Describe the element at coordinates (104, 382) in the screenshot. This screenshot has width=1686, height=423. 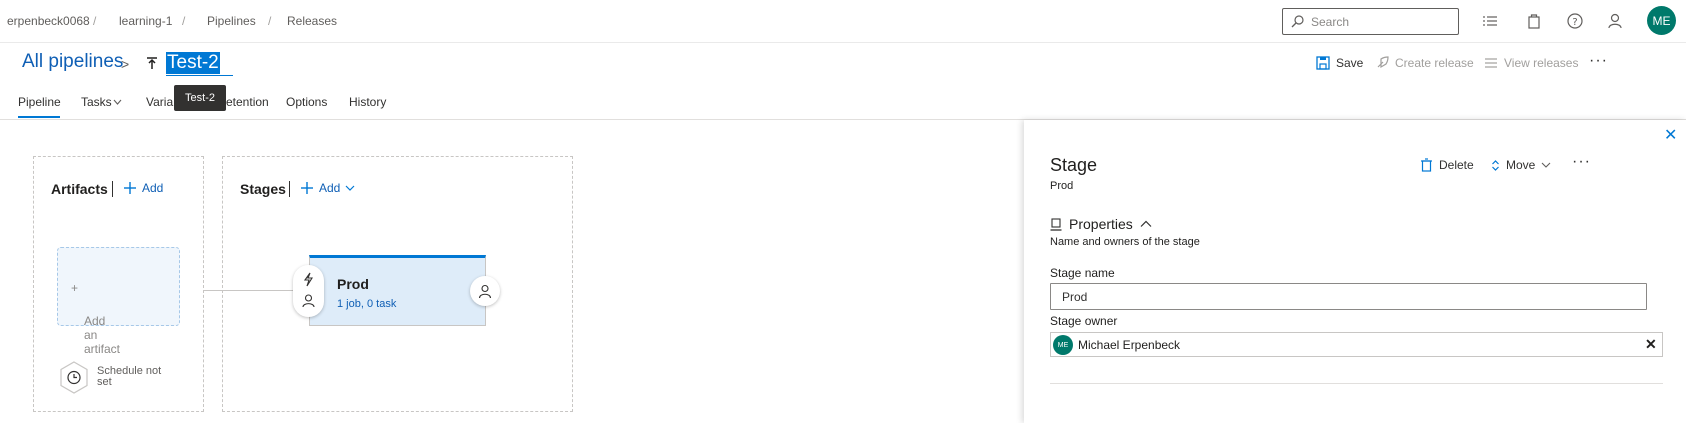
I see `schedule-status-line2: set` at that location.